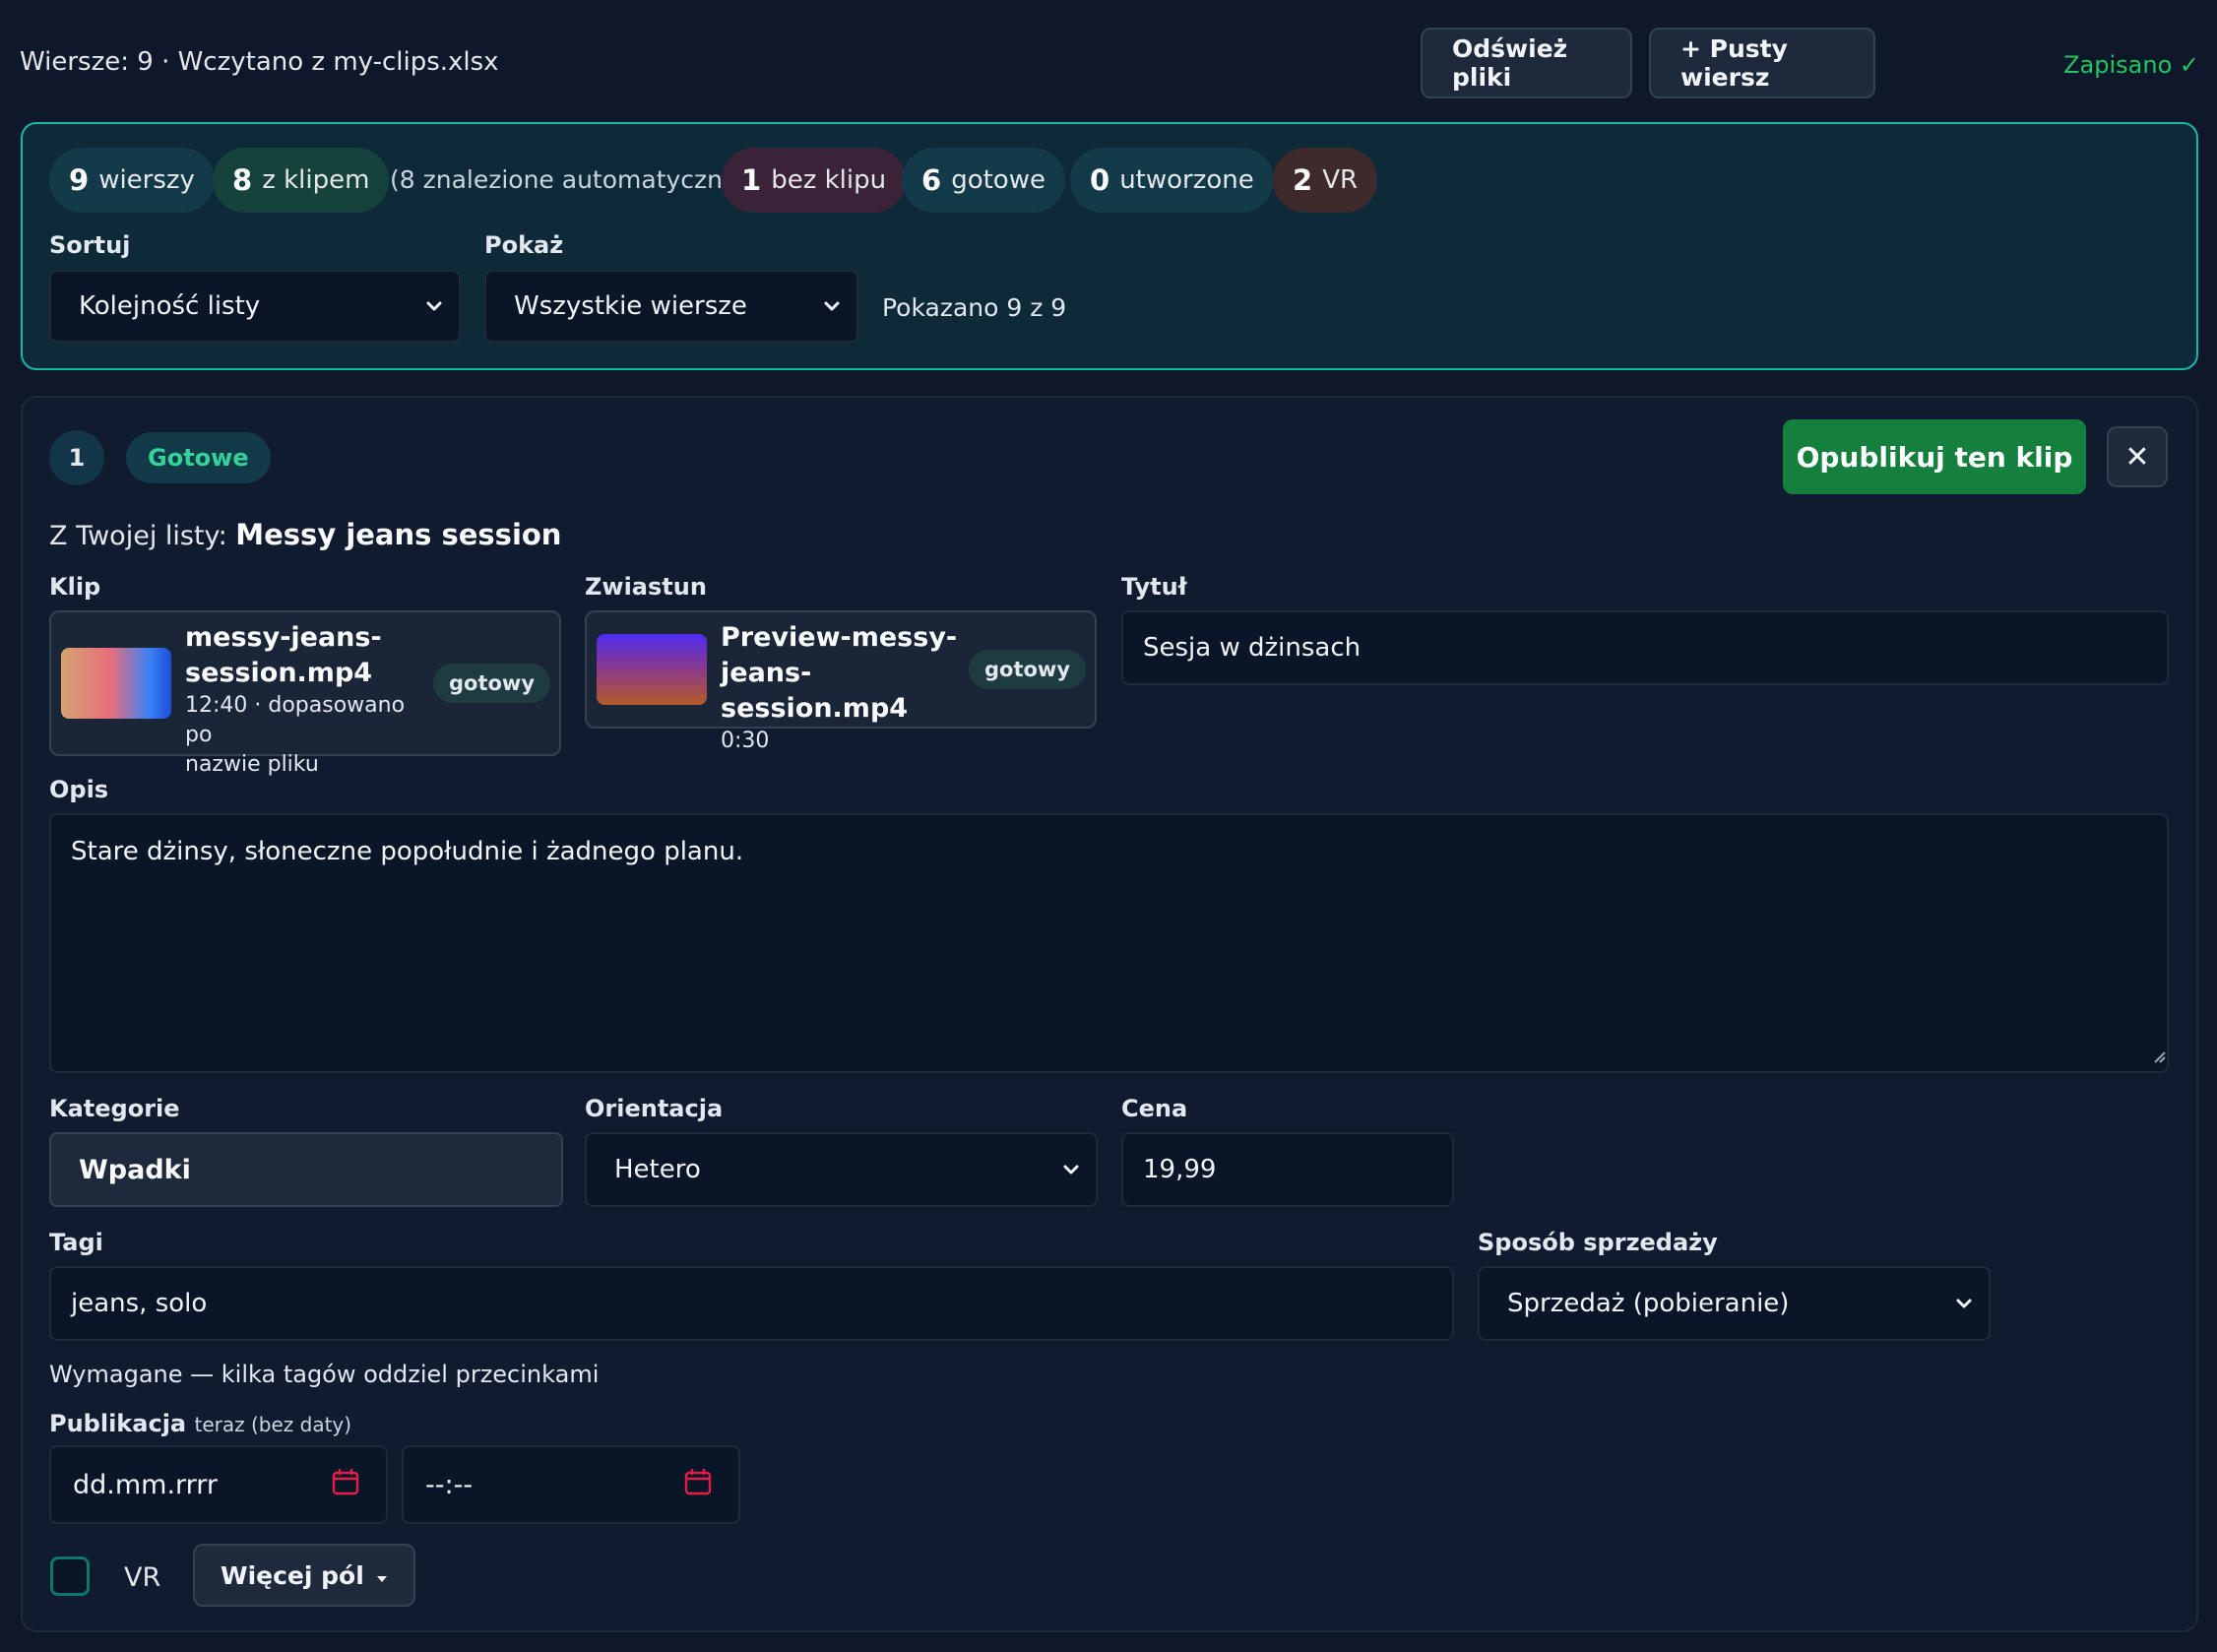 This screenshot has height=1652, width=2217. Describe the element at coordinates (841, 1170) in the screenshot. I see `orientation-select: Hetero` at that location.